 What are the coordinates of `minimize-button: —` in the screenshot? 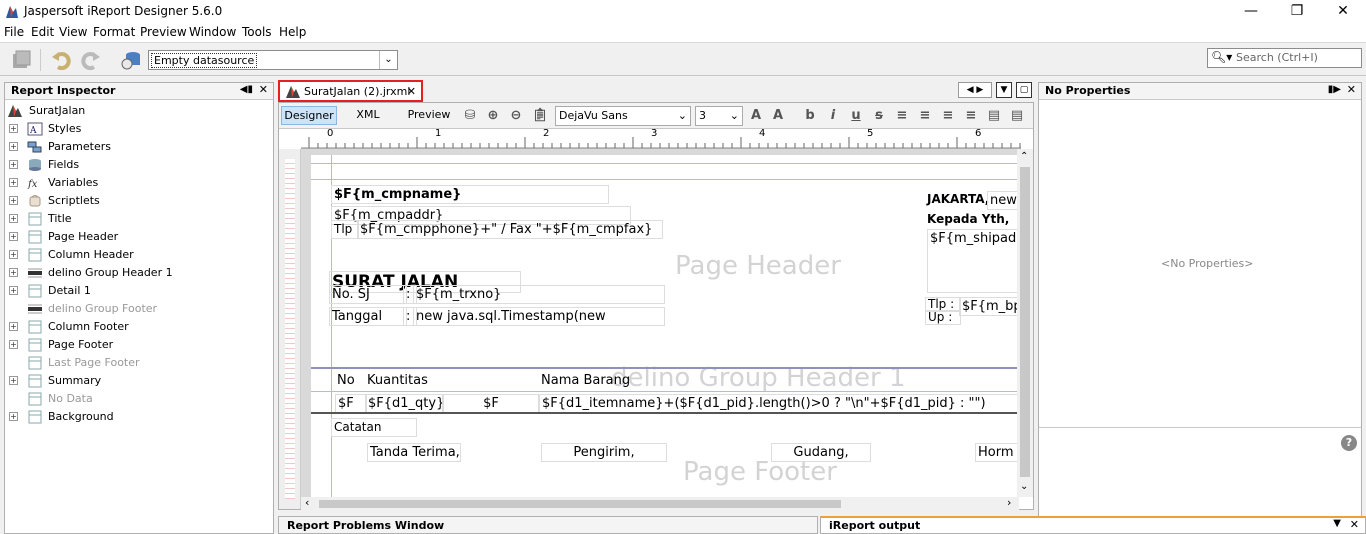 It's located at (1251, 12).